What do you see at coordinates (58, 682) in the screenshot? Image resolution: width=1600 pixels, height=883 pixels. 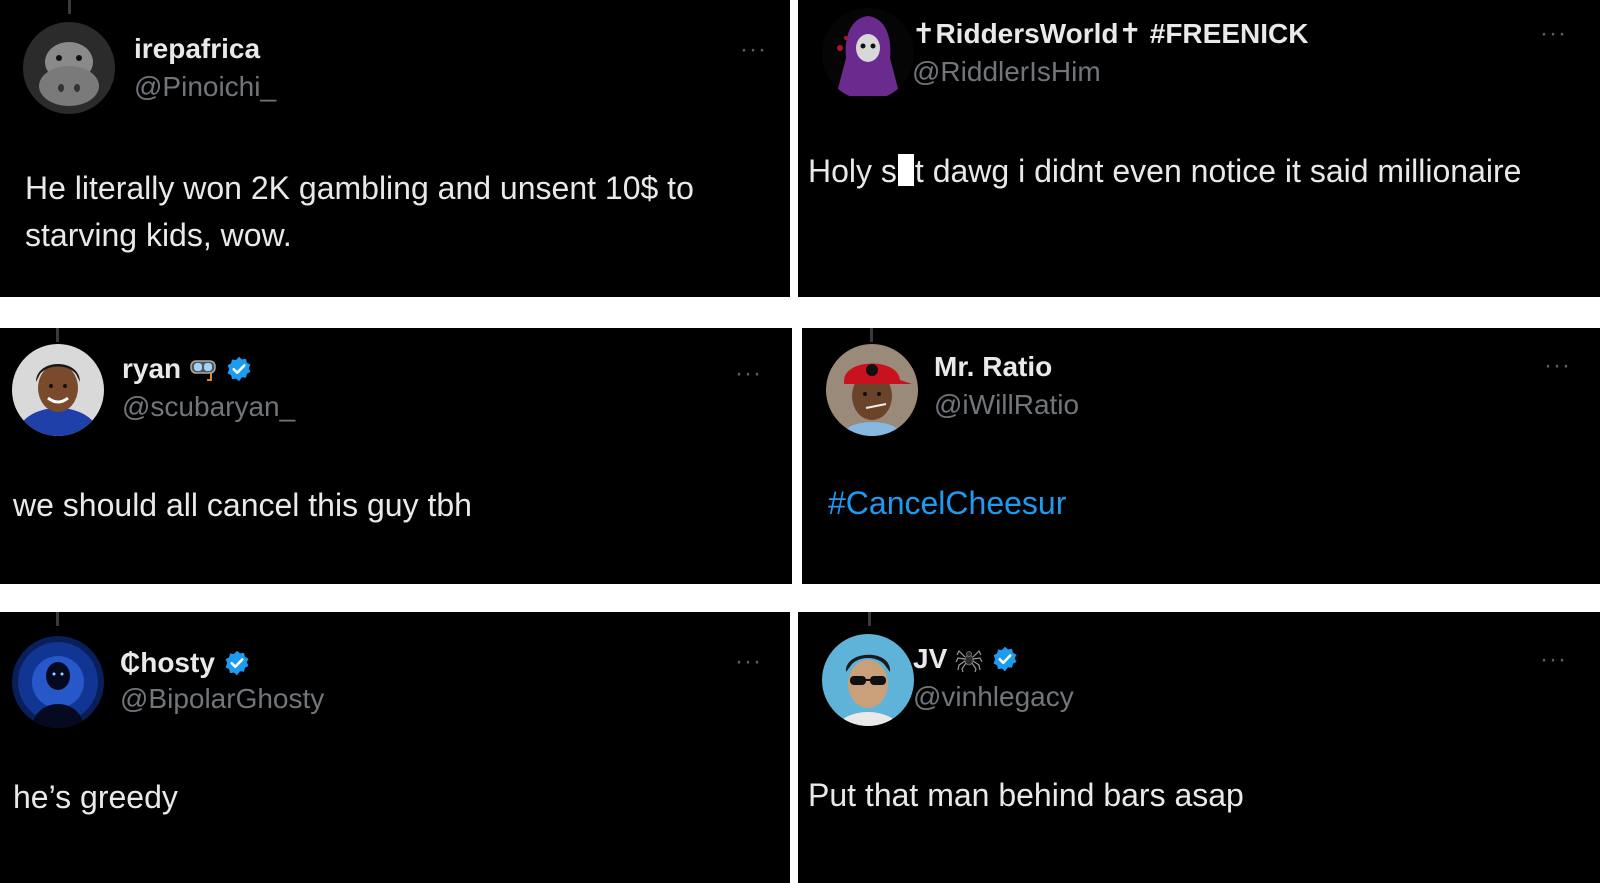 I see `blue-silhouette-avatar` at bounding box center [58, 682].